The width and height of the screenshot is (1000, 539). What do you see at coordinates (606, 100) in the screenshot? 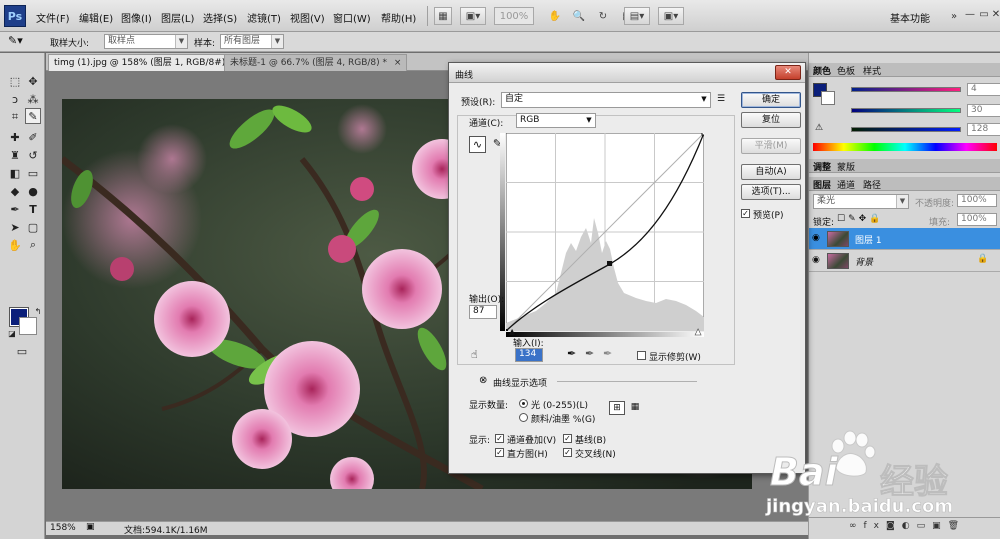
I see `preset-select: 自定 ▼` at bounding box center [606, 100].